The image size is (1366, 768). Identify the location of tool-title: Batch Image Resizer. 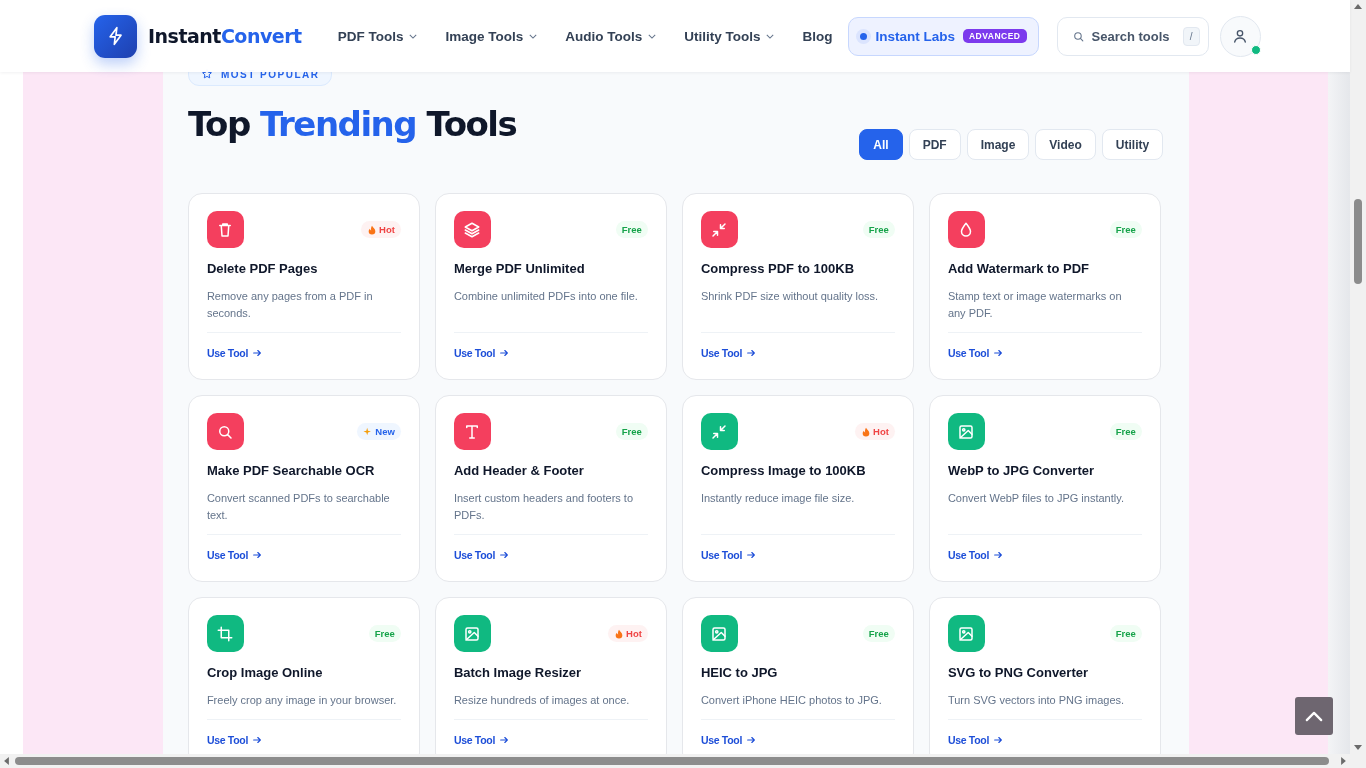
(518, 672).